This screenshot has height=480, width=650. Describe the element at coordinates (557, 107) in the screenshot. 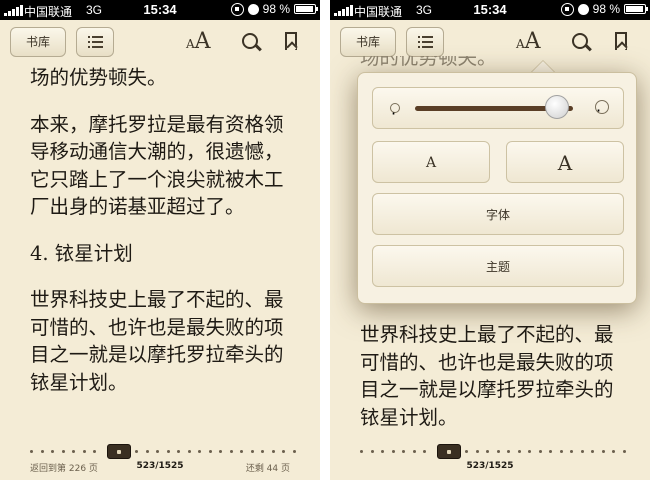

I see `brightness-slider-knob` at that location.